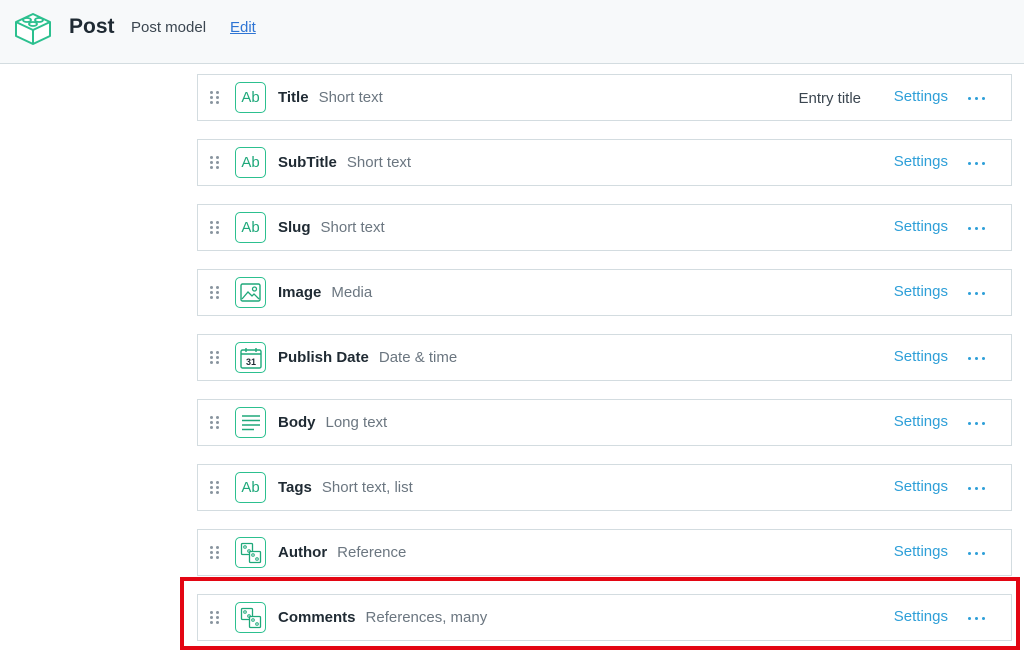  What do you see at coordinates (295, 487) in the screenshot?
I see `field-name: Tags` at bounding box center [295, 487].